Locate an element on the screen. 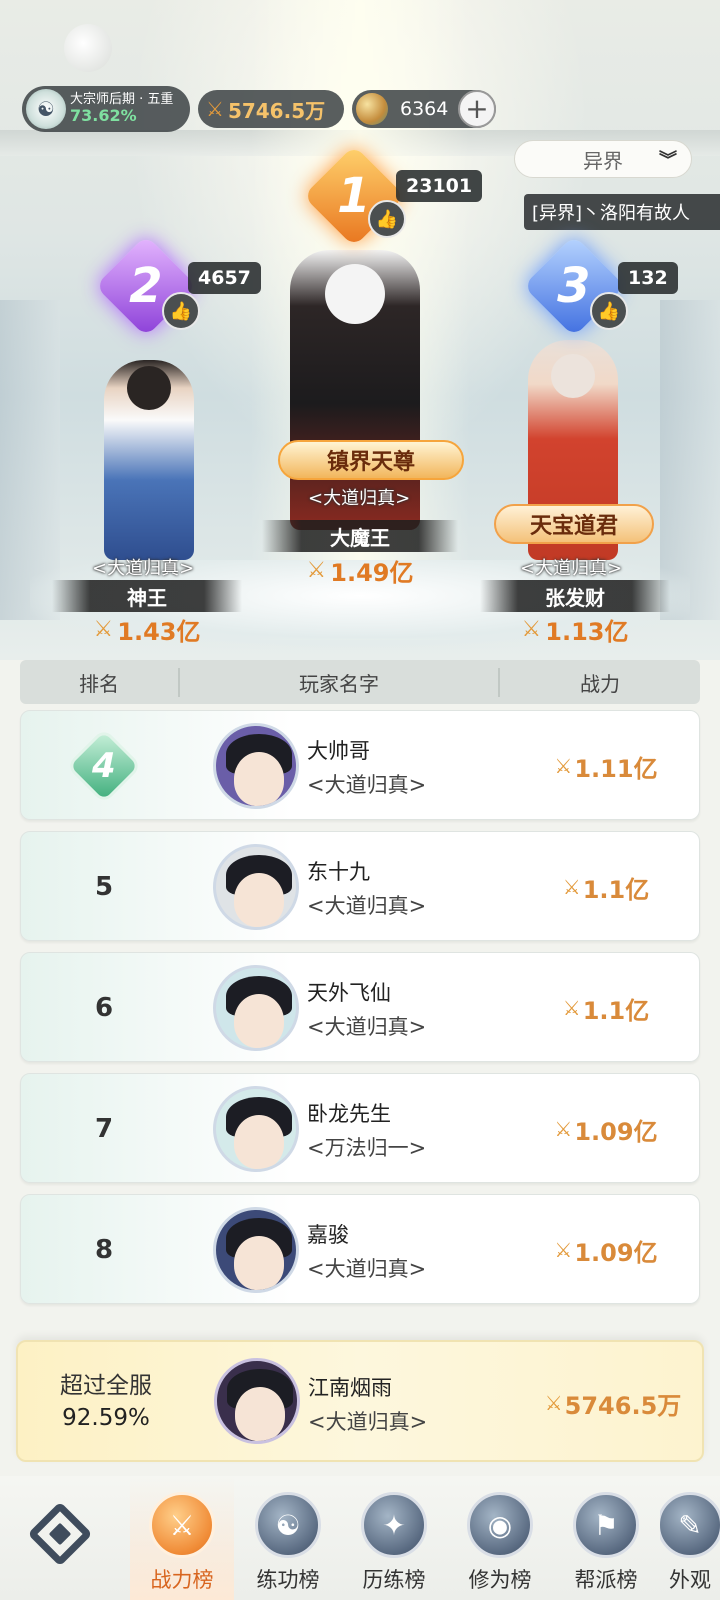 The height and width of the screenshot is (1600, 720). tab-appearance-ranking: ✎ 外观 is located at coordinates (690, 1538).